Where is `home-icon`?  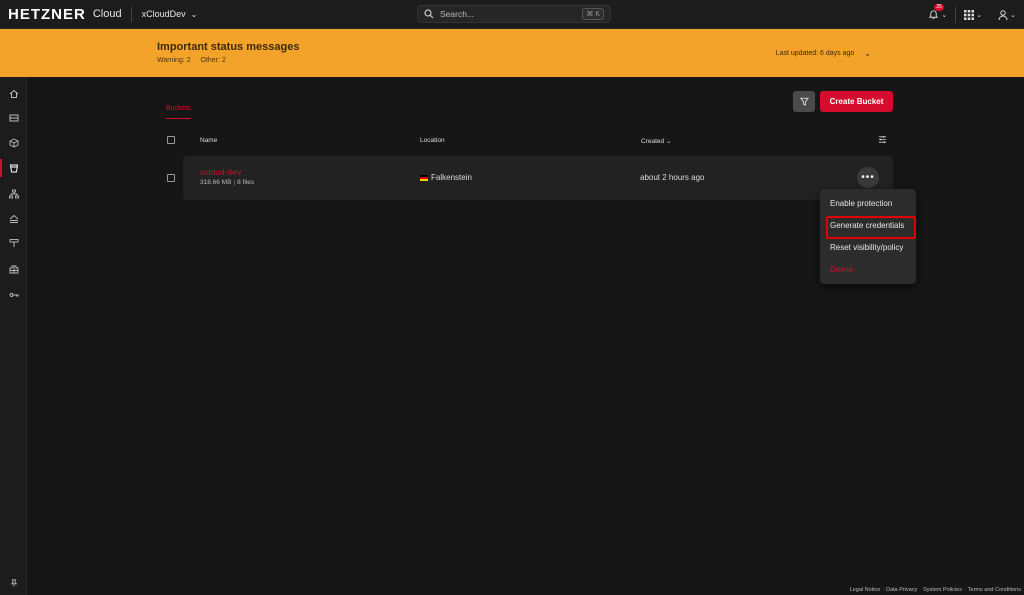
home-icon is located at coordinates (13, 93).